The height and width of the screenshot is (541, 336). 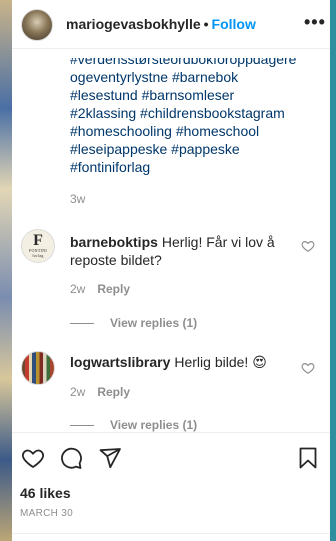 What do you see at coordinates (315, 22) in the screenshot?
I see `more-options-icon: •••` at bounding box center [315, 22].